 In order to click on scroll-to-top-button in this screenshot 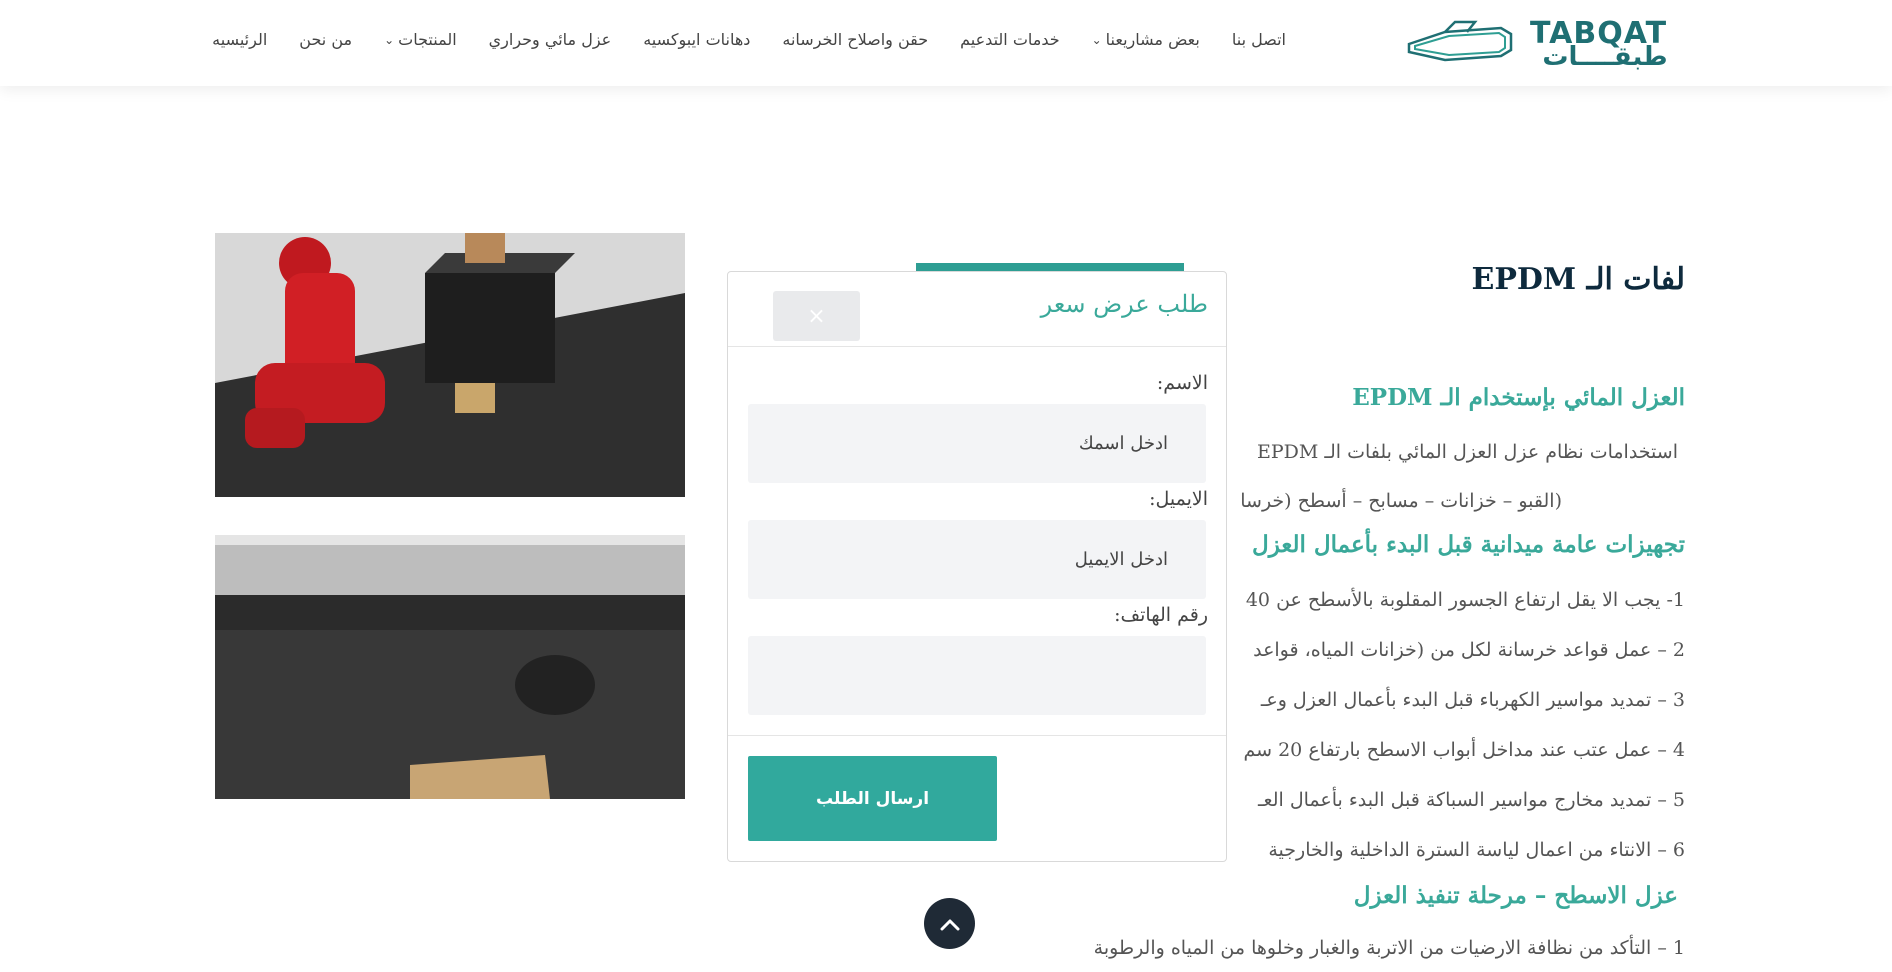, I will do `click(949, 923)`.